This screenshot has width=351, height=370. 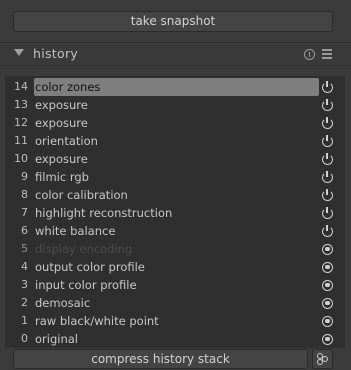 What do you see at coordinates (21, 86) in the screenshot?
I see `history-item-number: 14` at bounding box center [21, 86].